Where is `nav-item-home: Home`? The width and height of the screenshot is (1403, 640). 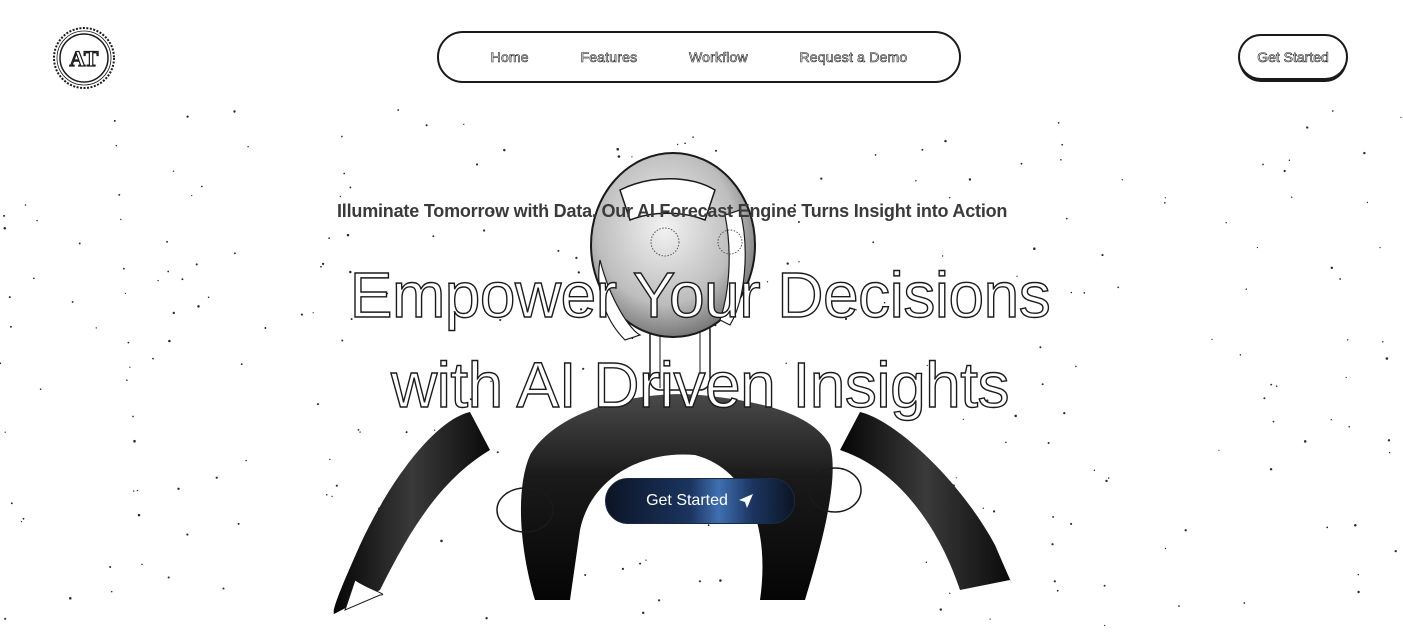
nav-item-home: Home is located at coordinates (509, 57).